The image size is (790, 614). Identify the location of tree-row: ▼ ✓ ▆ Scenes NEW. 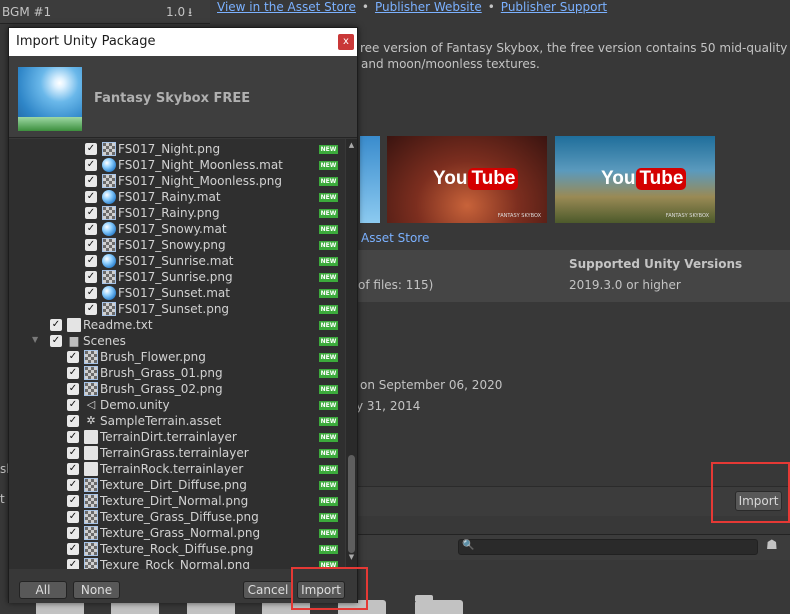
(177, 341).